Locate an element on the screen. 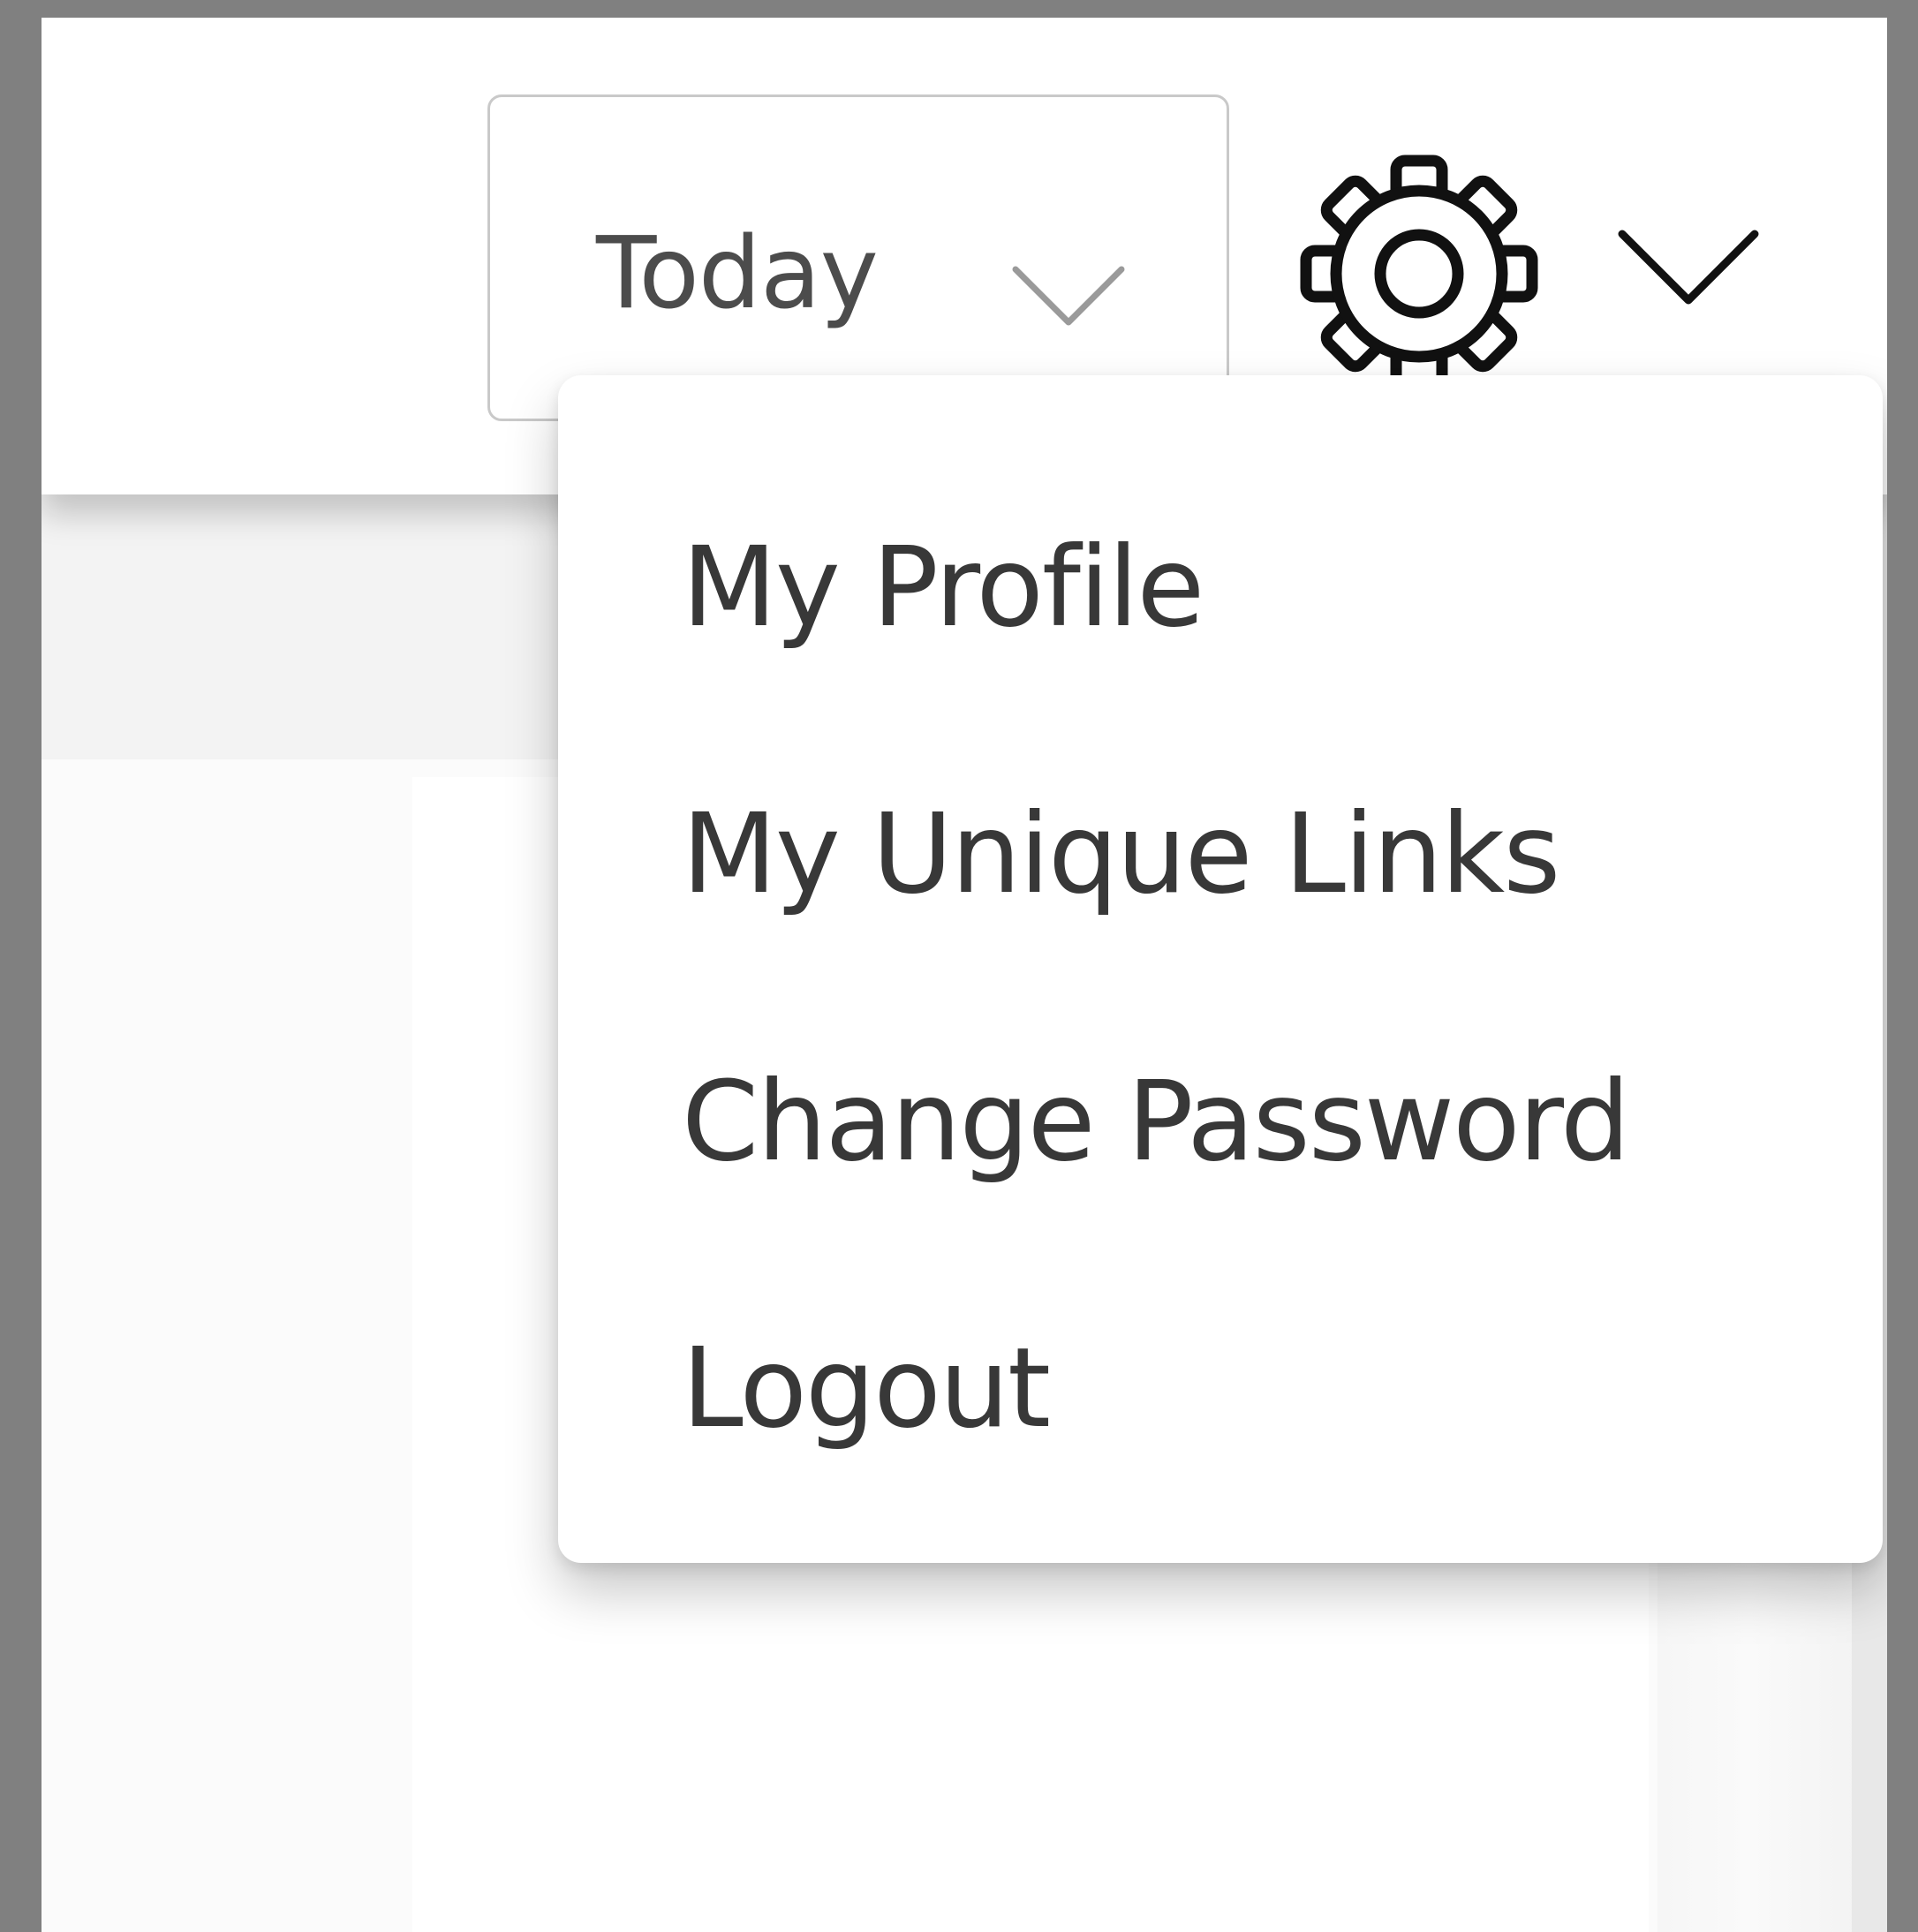 This screenshot has width=1918, height=1932. date-range-value: Today is located at coordinates (737, 273).